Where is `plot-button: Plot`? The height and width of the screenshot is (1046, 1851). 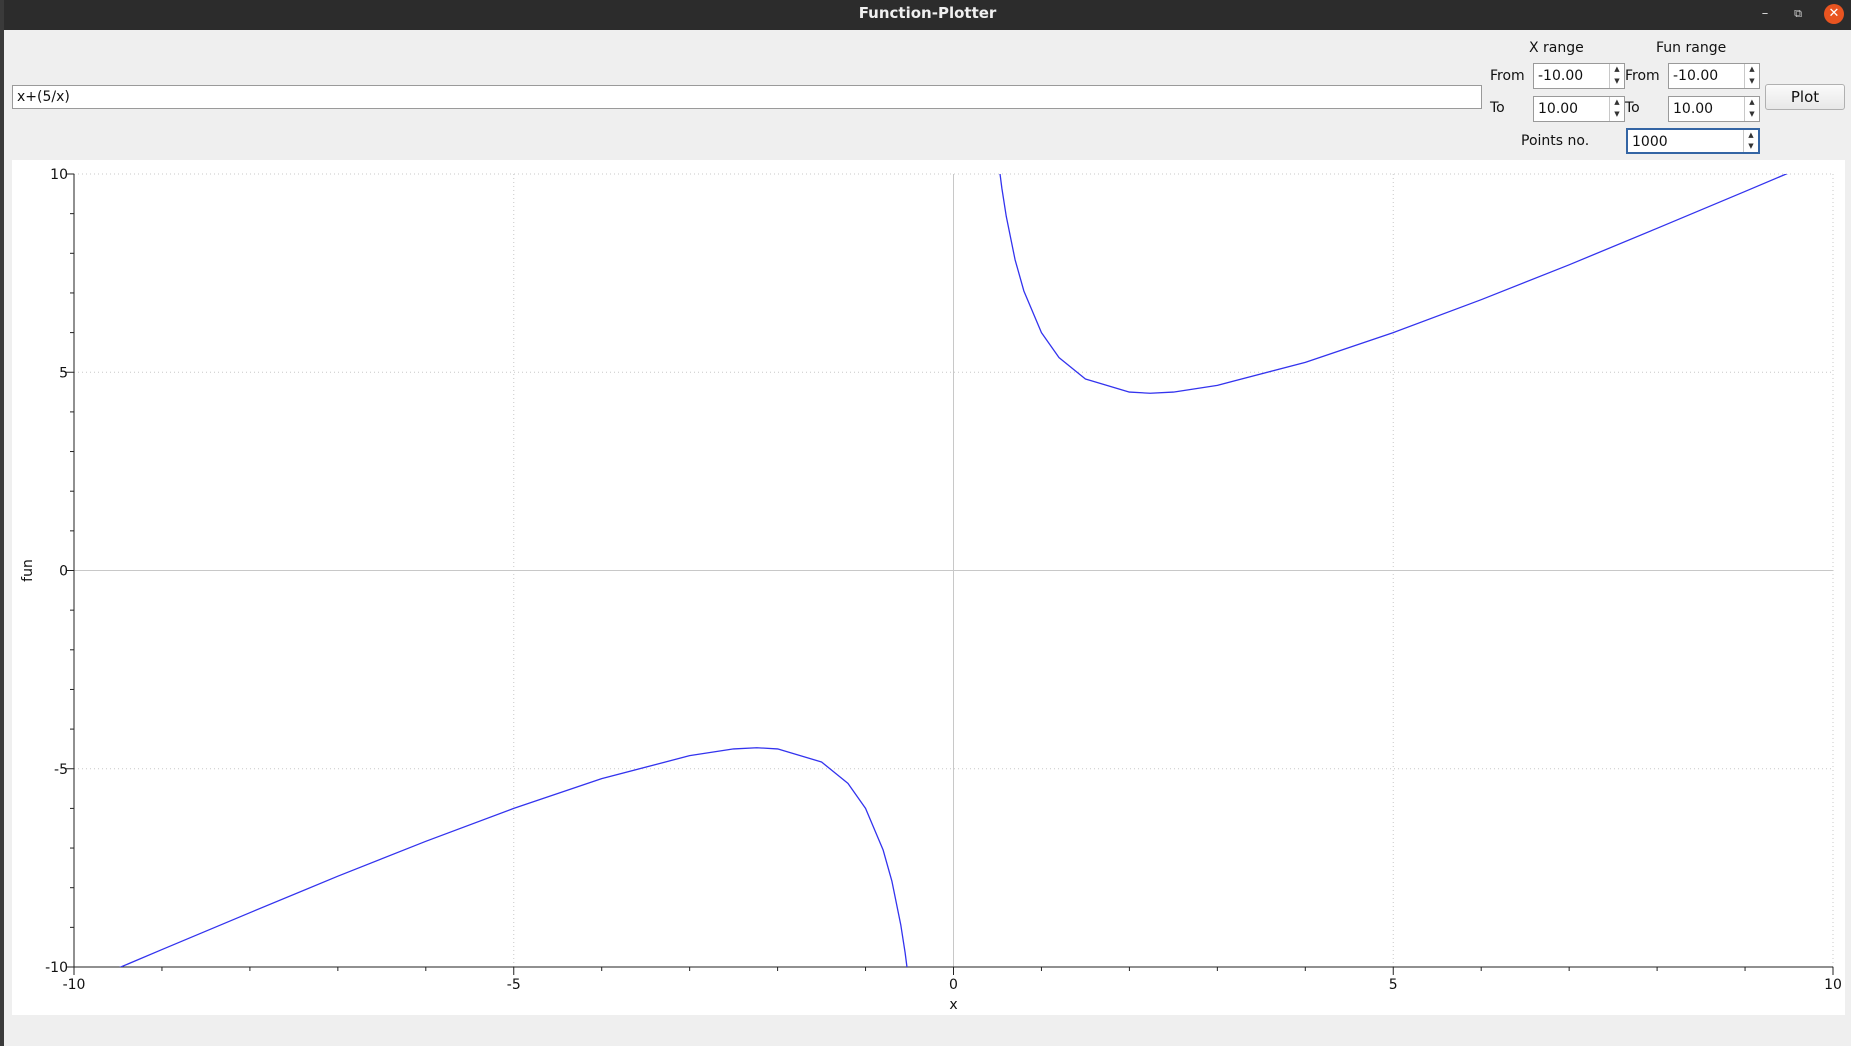
plot-button: Plot is located at coordinates (1805, 97).